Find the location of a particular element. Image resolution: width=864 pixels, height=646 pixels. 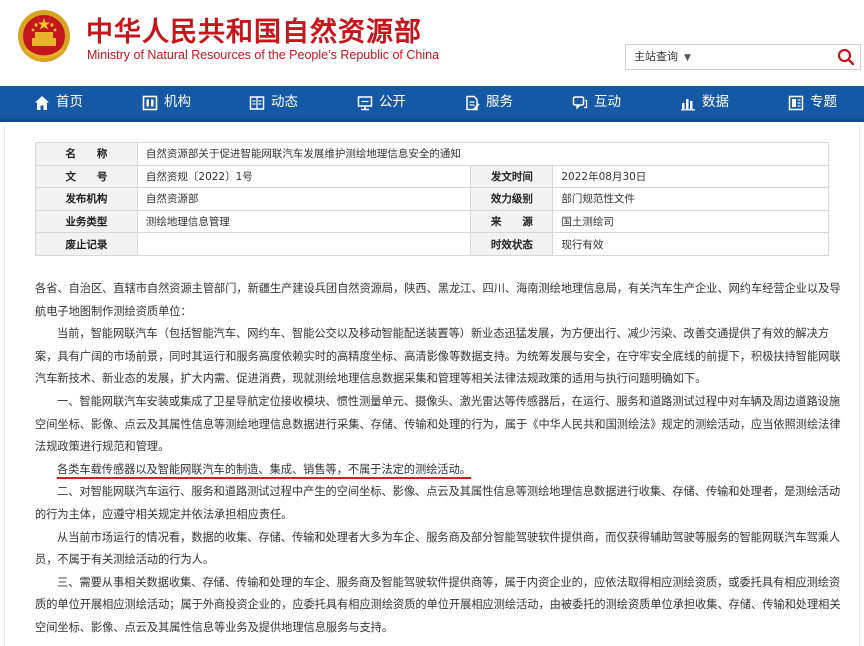

meta-label-issue-date: 发文时间 is located at coordinates (512, 176).